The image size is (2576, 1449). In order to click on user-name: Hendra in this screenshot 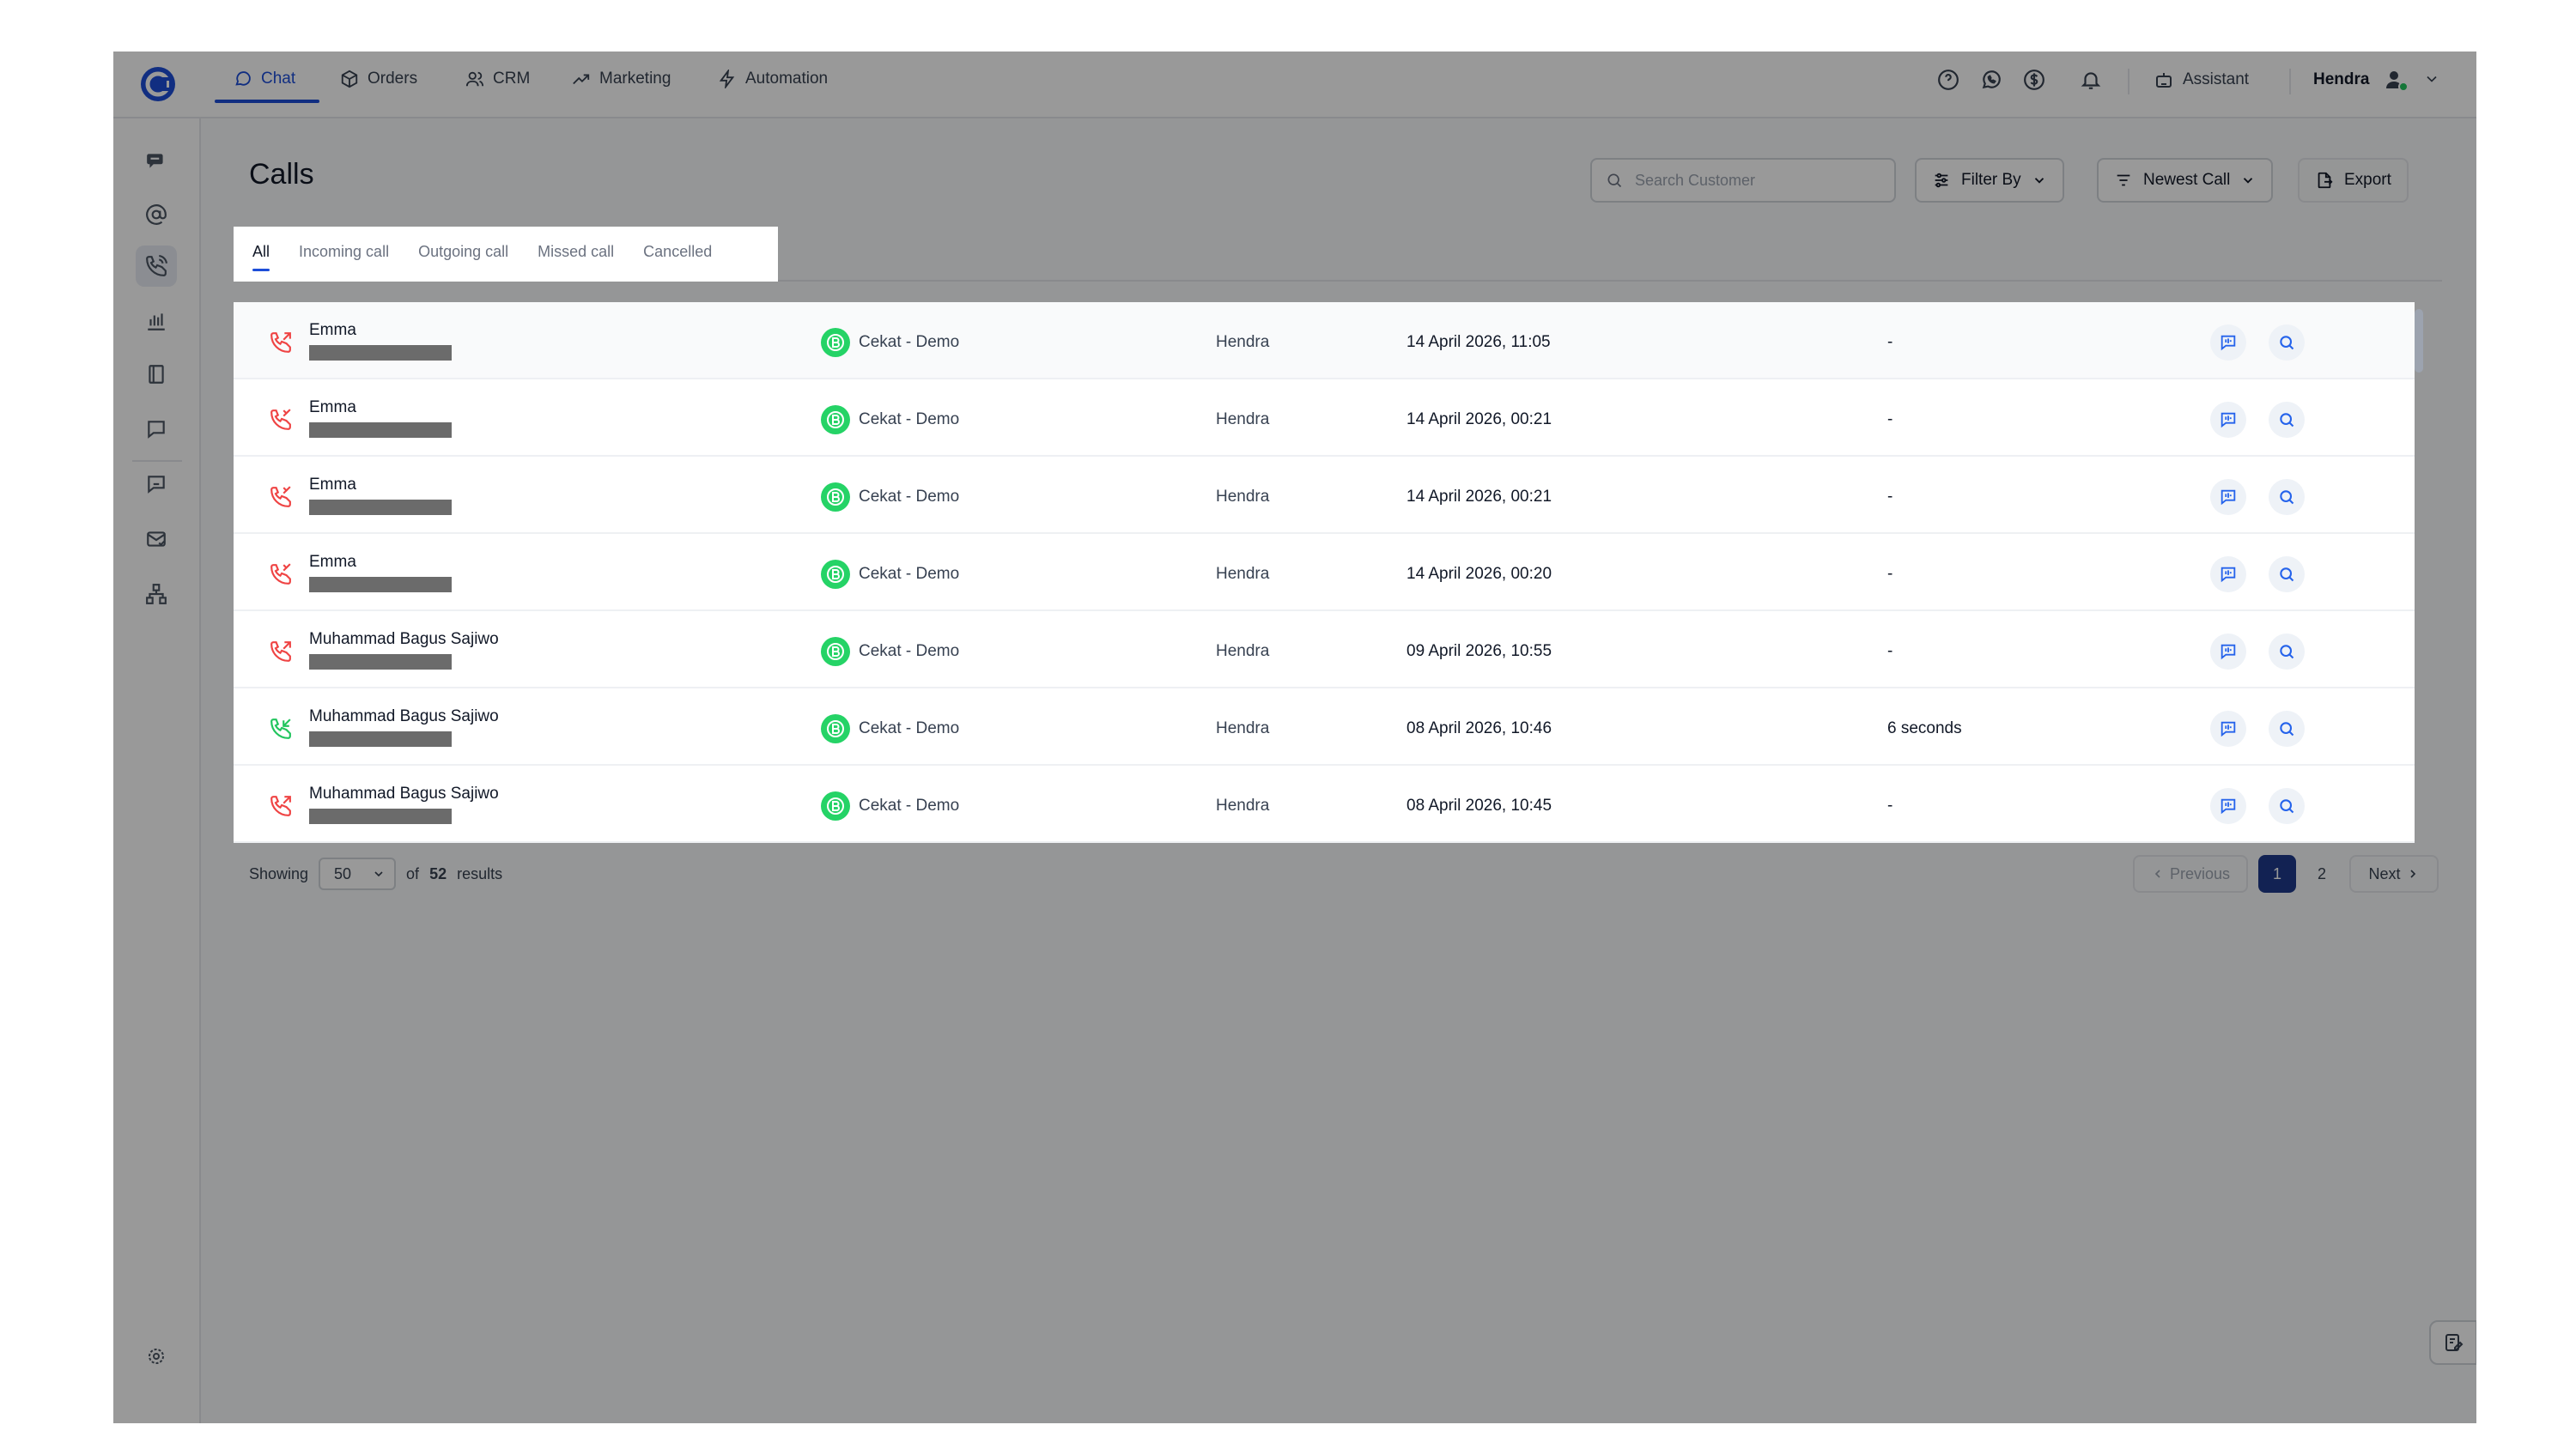, I will do `click(2341, 80)`.